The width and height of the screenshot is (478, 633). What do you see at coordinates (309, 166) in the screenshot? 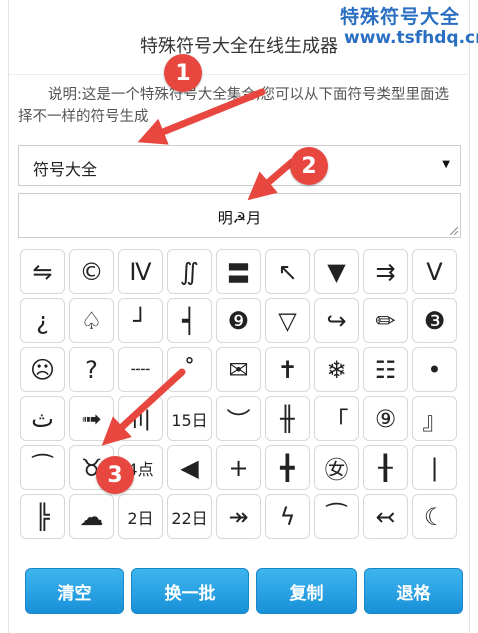
I see `annotation-badge-2: 2` at bounding box center [309, 166].